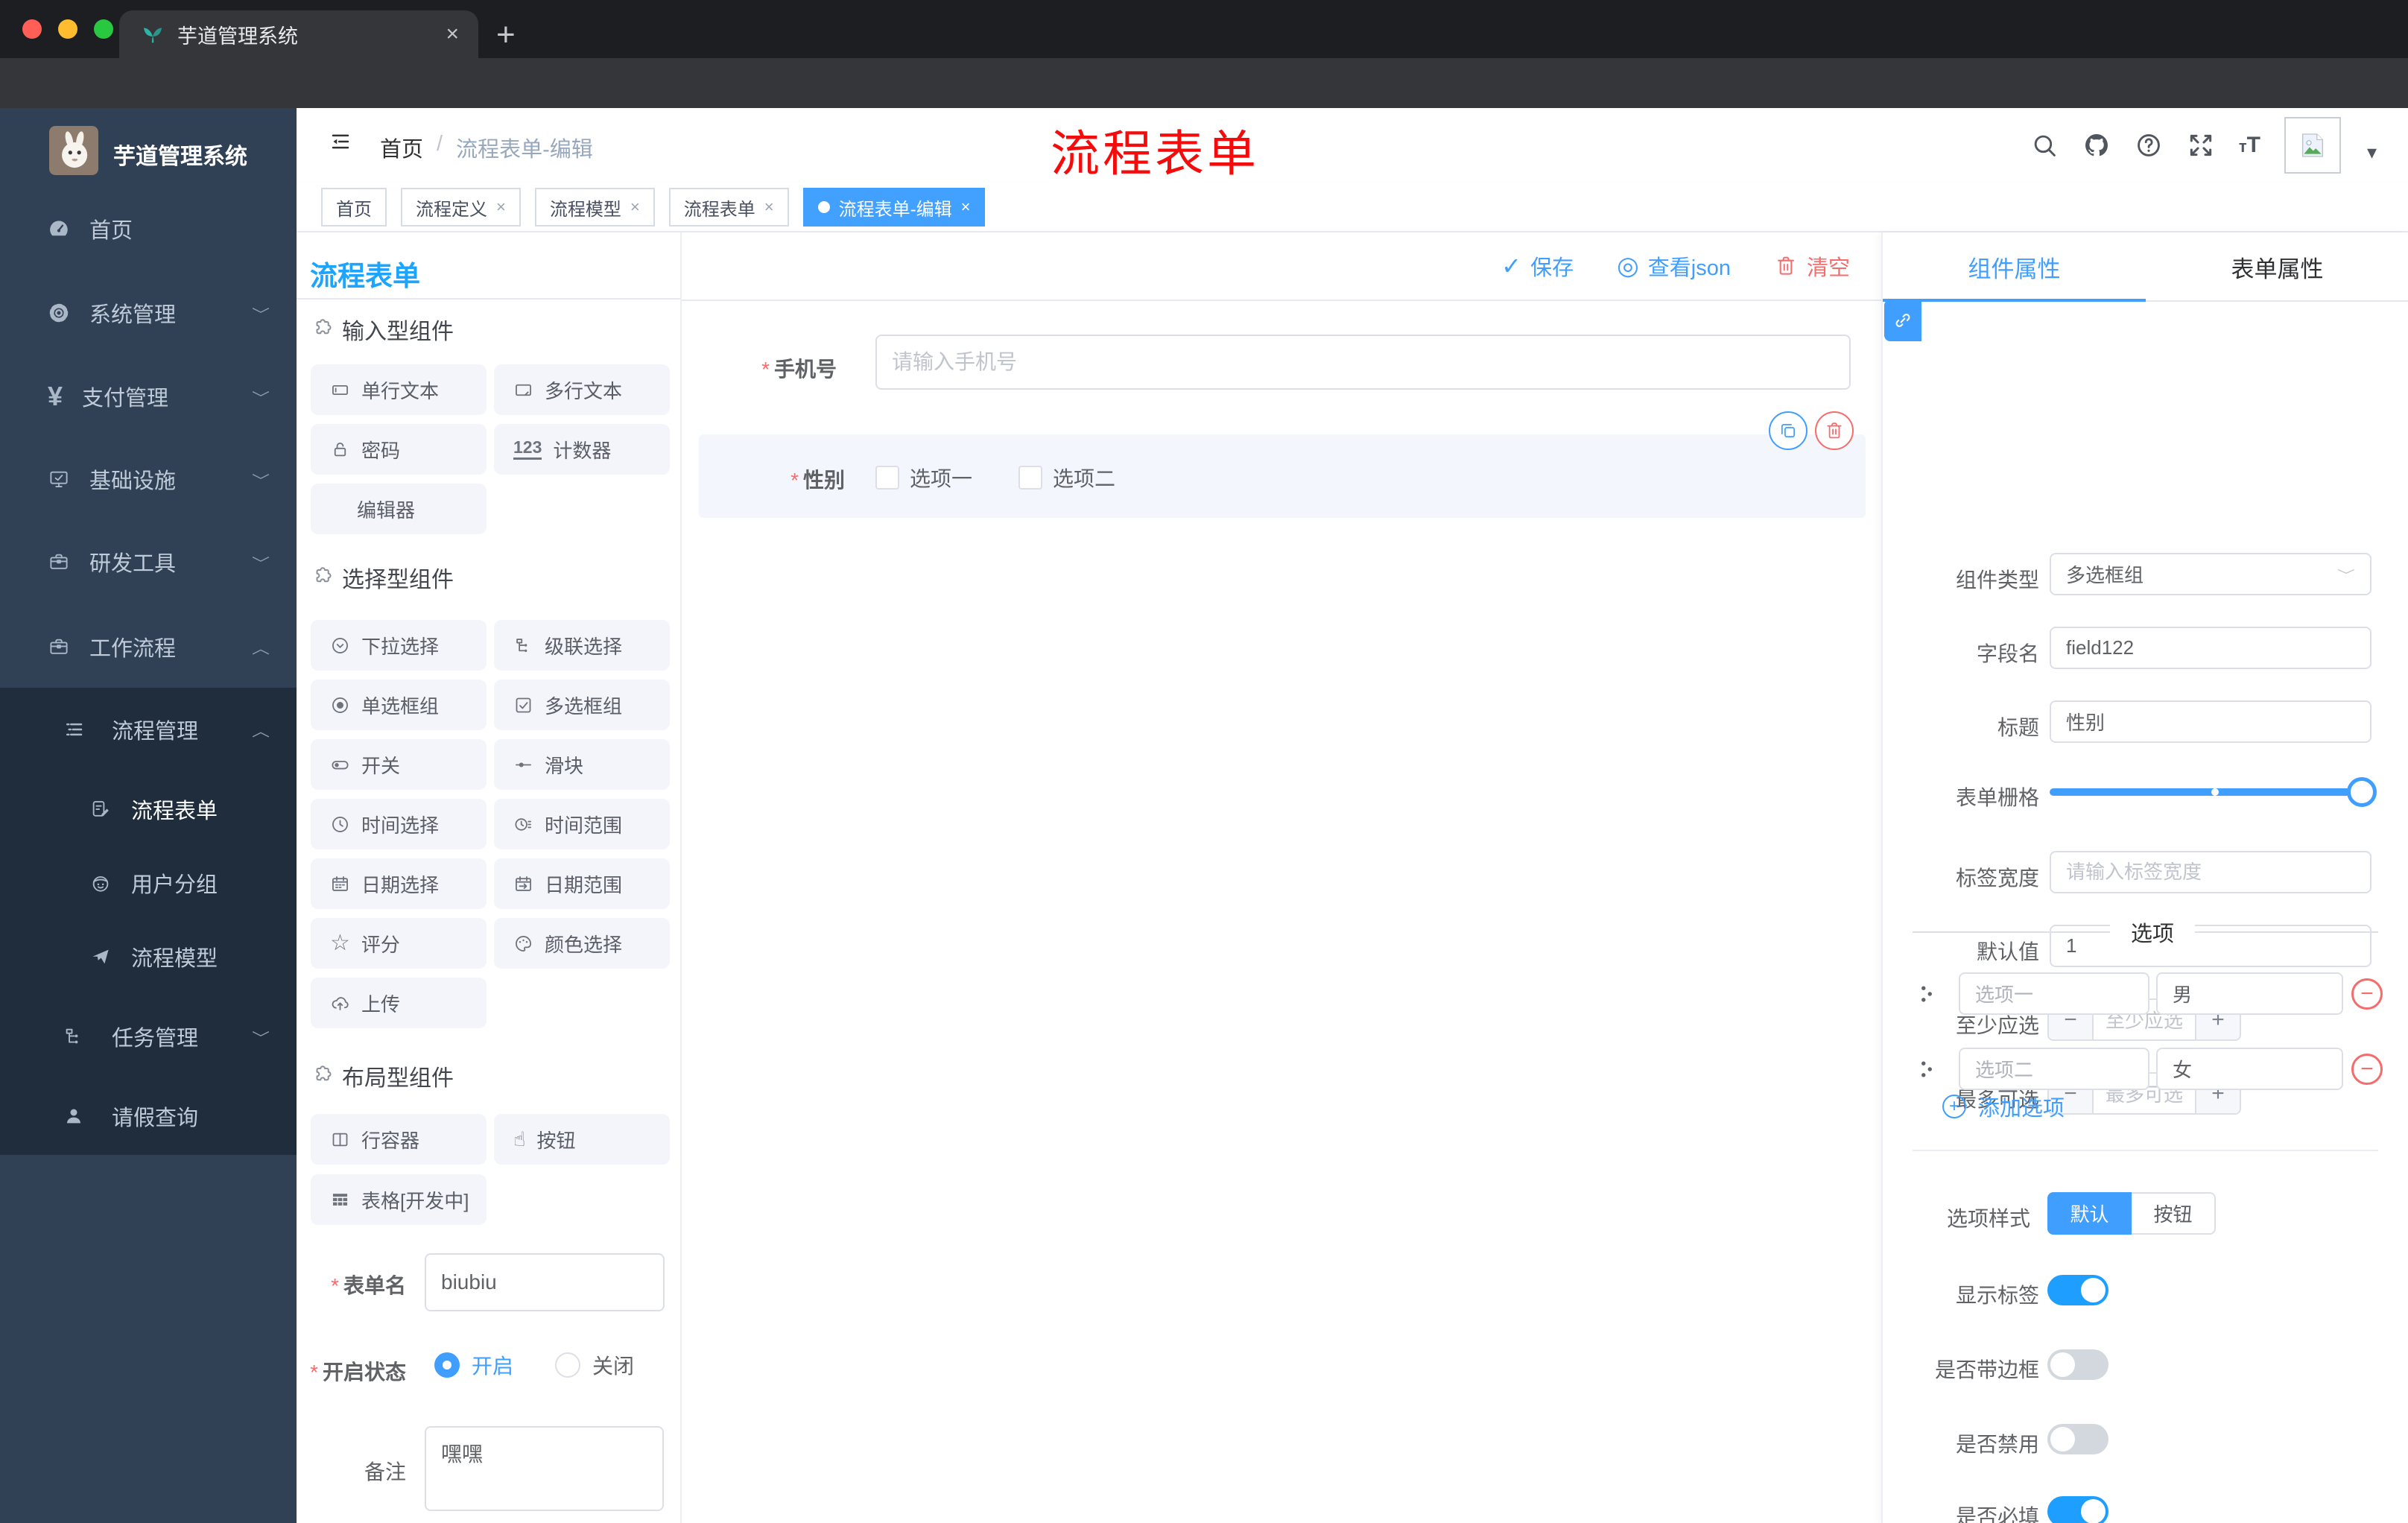  I want to click on component-card-radio-group: 单选框组, so click(399, 705).